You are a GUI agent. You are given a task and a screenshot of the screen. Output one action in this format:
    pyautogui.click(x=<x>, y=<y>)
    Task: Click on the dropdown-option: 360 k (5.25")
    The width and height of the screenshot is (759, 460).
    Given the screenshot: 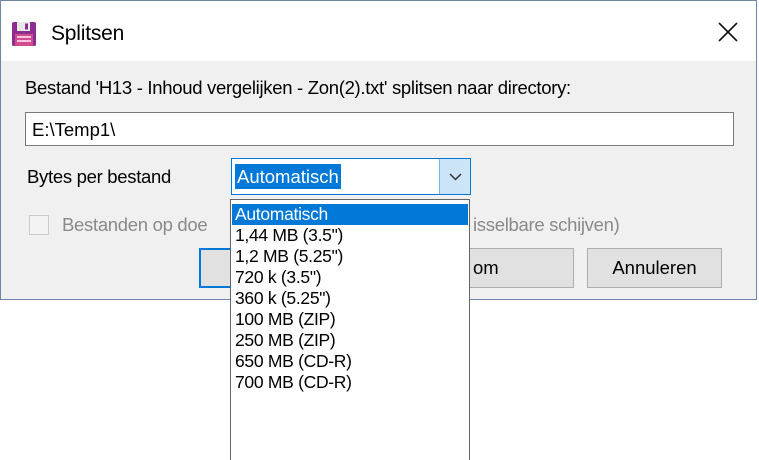 What is the action you would take?
    pyautogui.click(x=350, y=298)
    